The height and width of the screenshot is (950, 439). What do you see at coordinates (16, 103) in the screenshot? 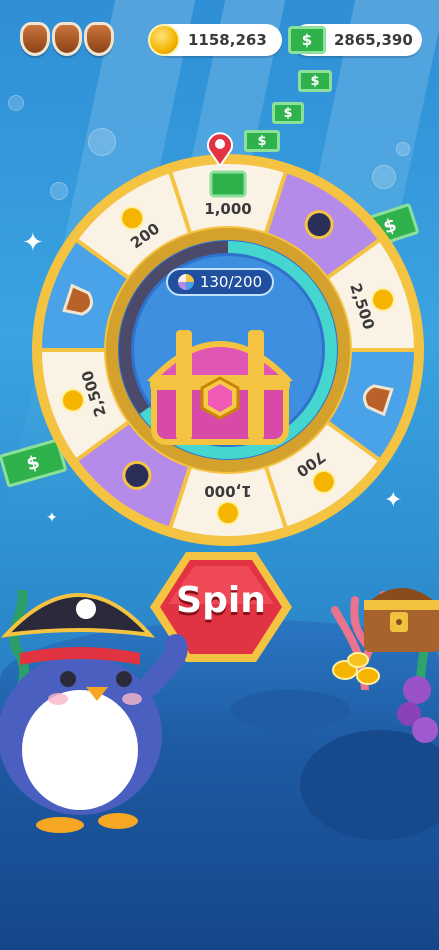
I see `bubble` at bounding box center [16, 103].